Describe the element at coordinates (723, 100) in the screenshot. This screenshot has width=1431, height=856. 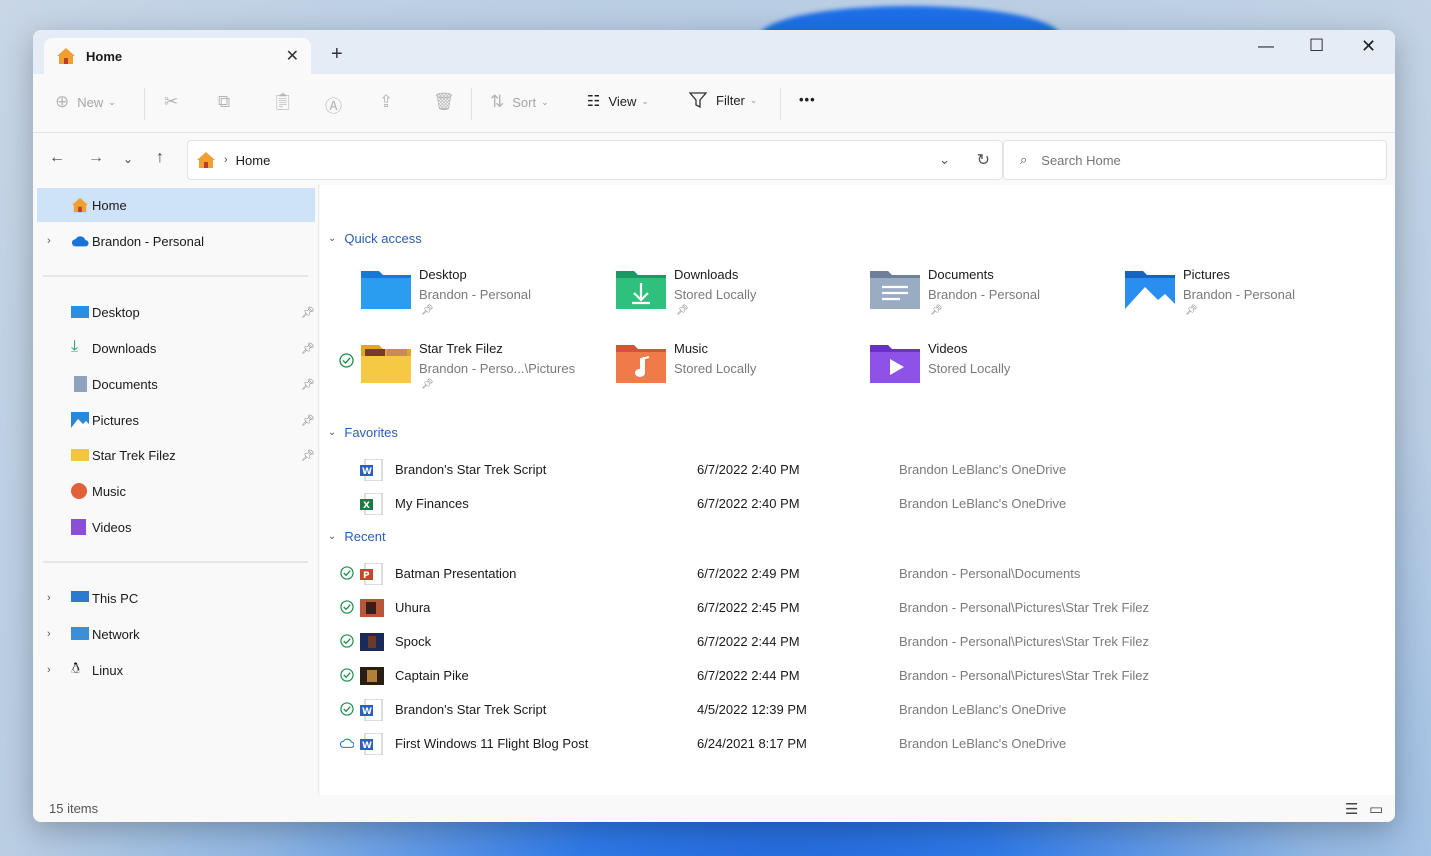
I see `filter-button: Filter ⌄` at that location.